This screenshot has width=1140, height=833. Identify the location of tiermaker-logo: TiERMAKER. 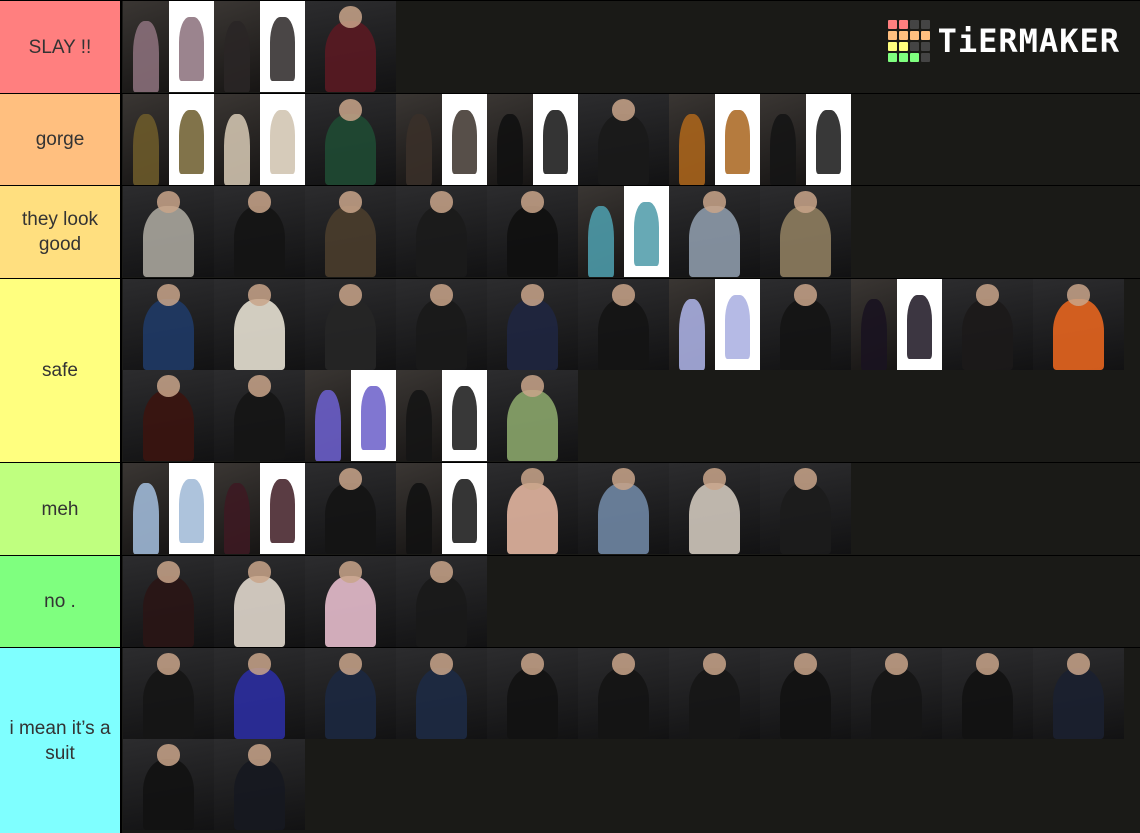
(1003, 41).